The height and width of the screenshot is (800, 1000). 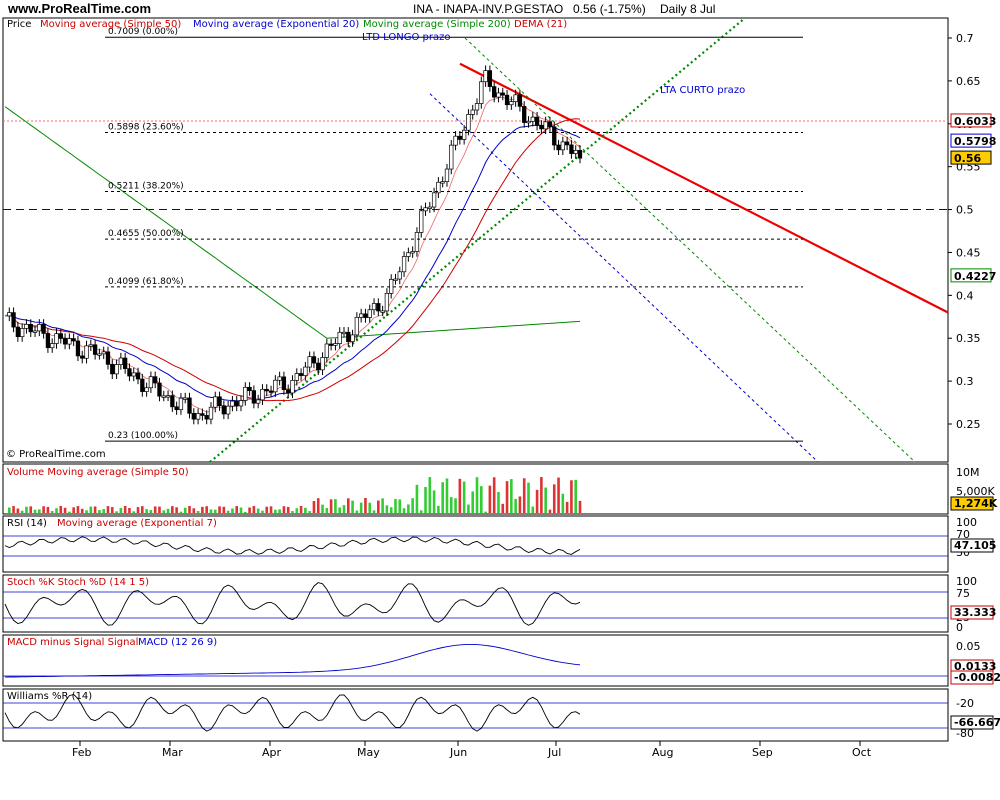 What do you see at coordinates (79, 8) in the screenshot?
I see `site-label: www.ProRealTime.com` at bounding box center [79, 8].